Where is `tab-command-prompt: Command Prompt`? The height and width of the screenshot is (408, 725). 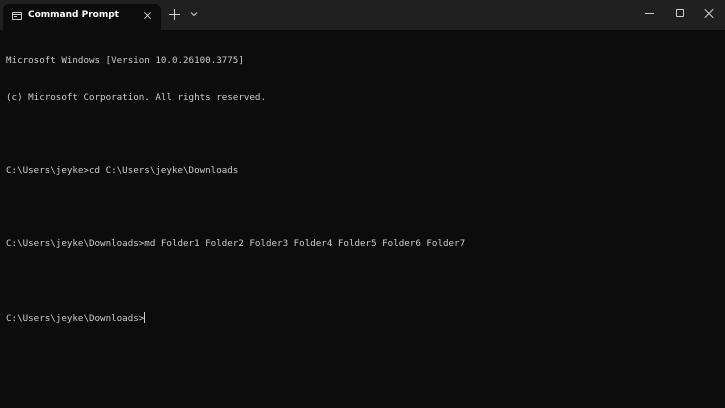
tab-command-prompt: Command Prompt is located at coordinates (82, 17).